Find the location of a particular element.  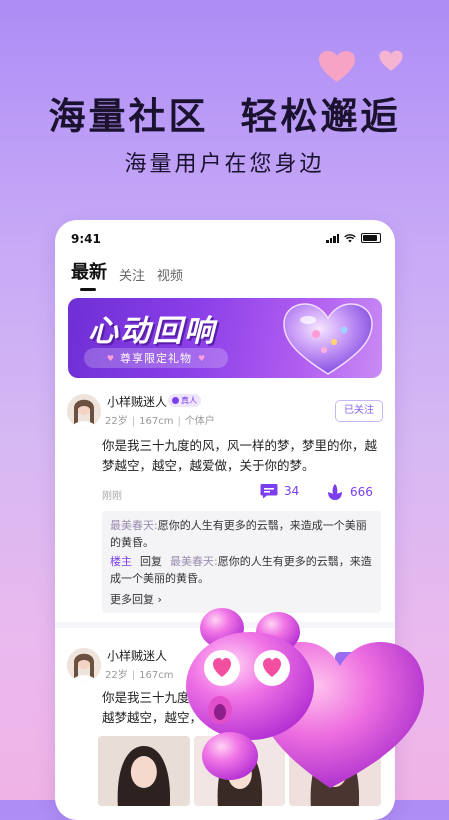

headline-left: 海量社区 is located at coordinates (128, 116).